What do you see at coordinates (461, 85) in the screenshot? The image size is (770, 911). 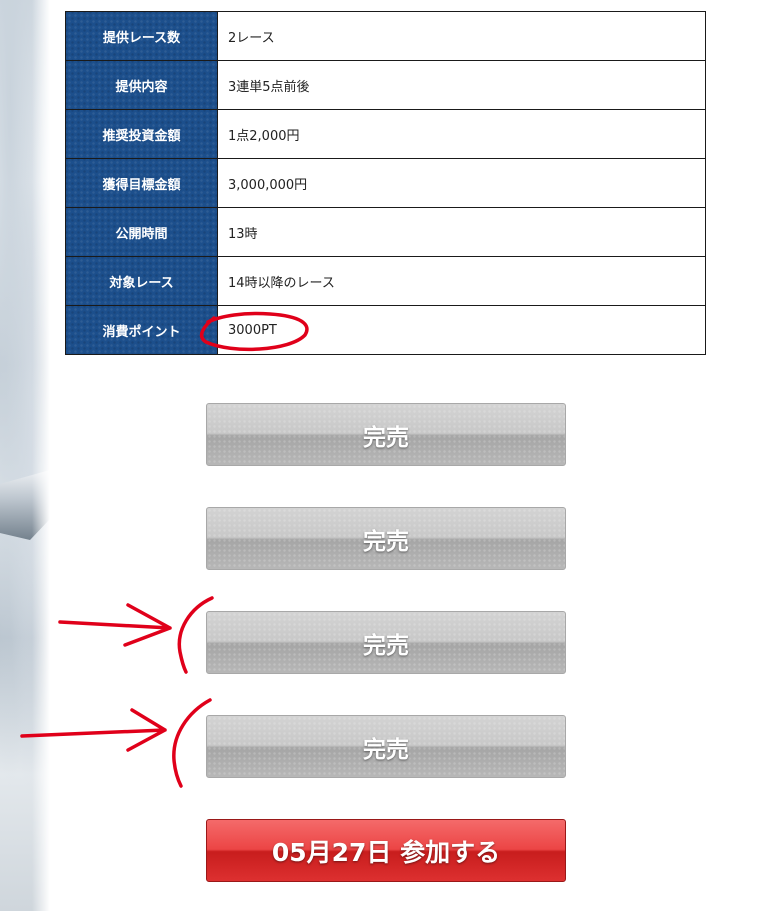 I see `row-value-content: 3連単5点前後` at bounding box center [461, 85].